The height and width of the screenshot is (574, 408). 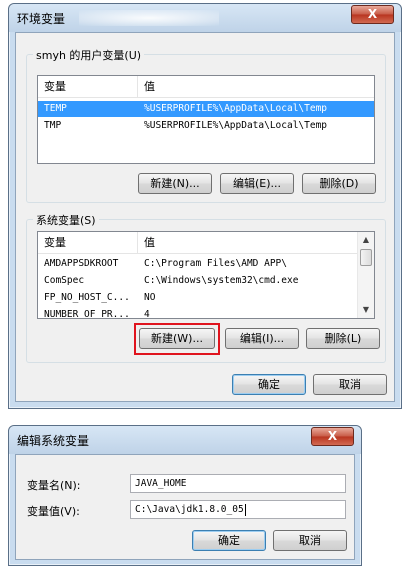 What do you see at coordinates (365, 275) in the screenshot?
I see `system-vars-scrollbar: ▲ ▼` at bounding box center [365, 275].